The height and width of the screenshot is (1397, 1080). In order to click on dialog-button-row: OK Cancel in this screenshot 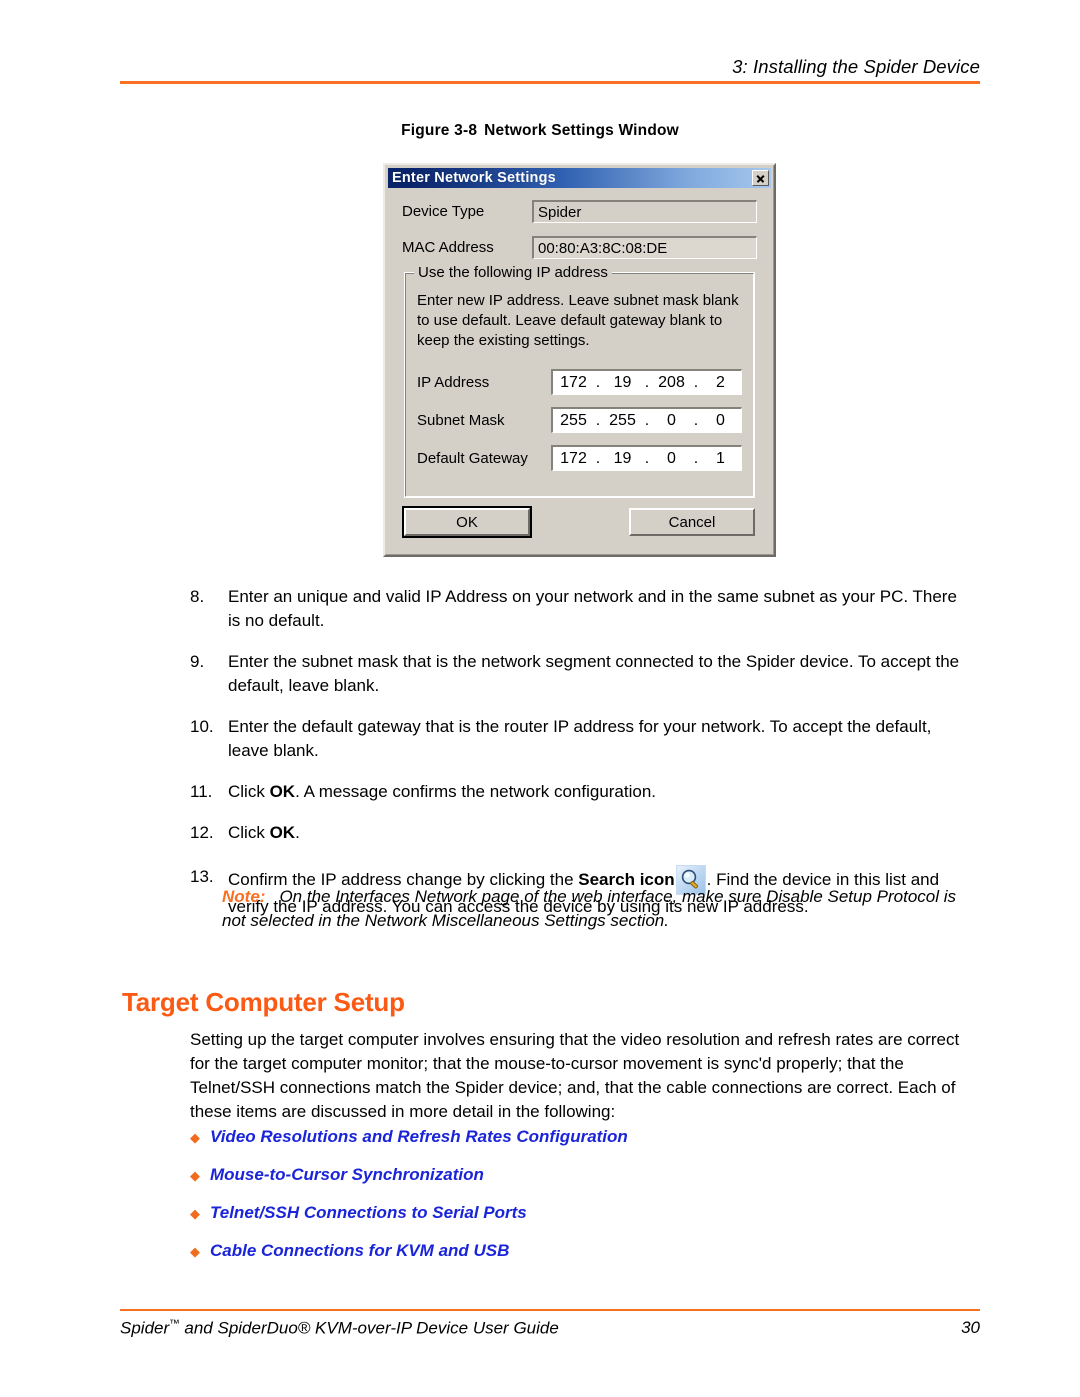, I will do `click(579, 521)`.